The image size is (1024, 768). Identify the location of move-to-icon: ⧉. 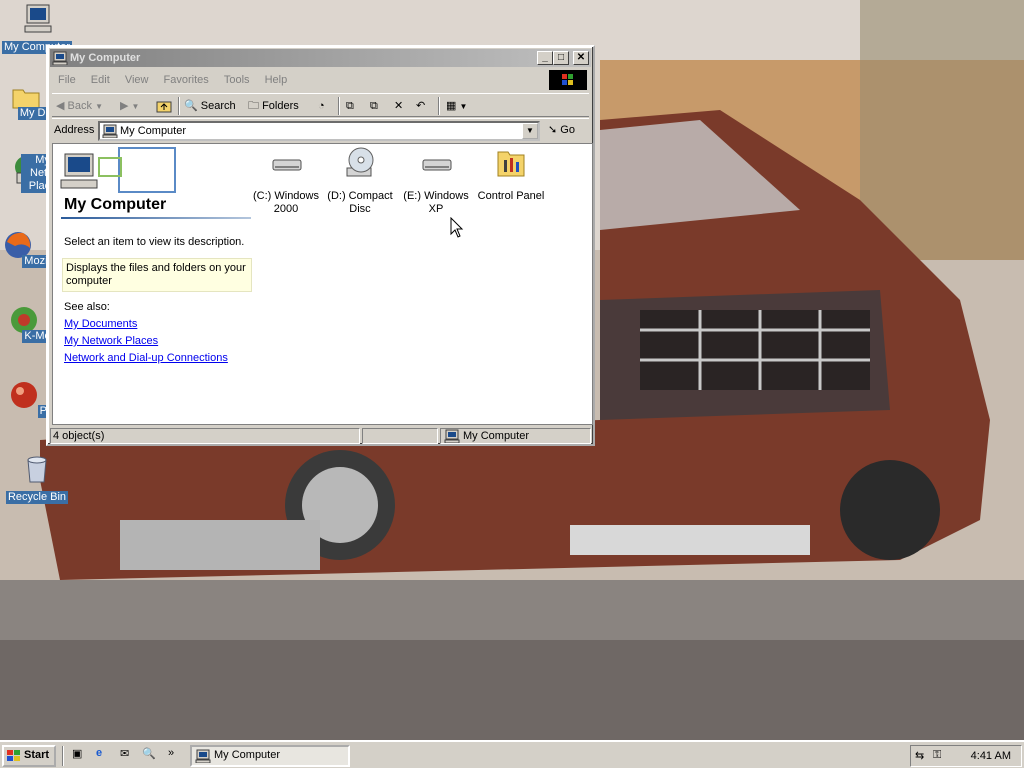
(350, 106).